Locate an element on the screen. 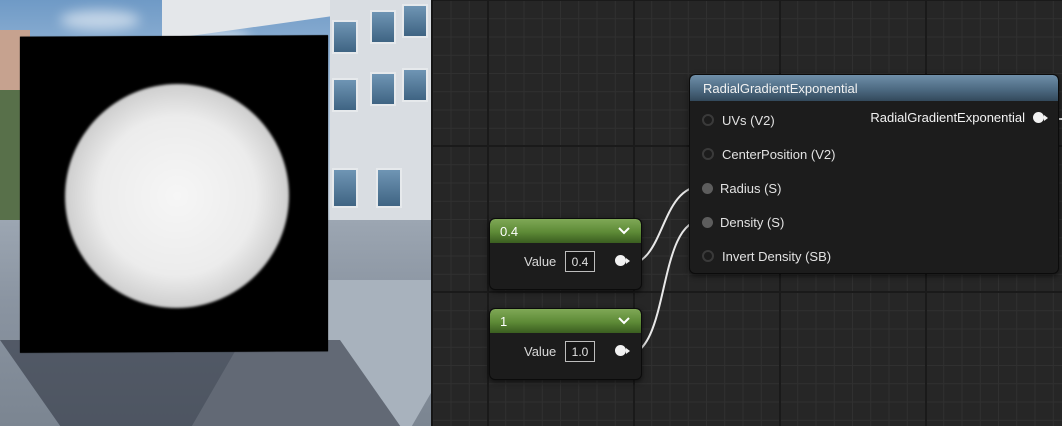 The height and width of the screenshot is (426, 1062). input-pin-density: Density (S) is located at coordinates (737, 222).